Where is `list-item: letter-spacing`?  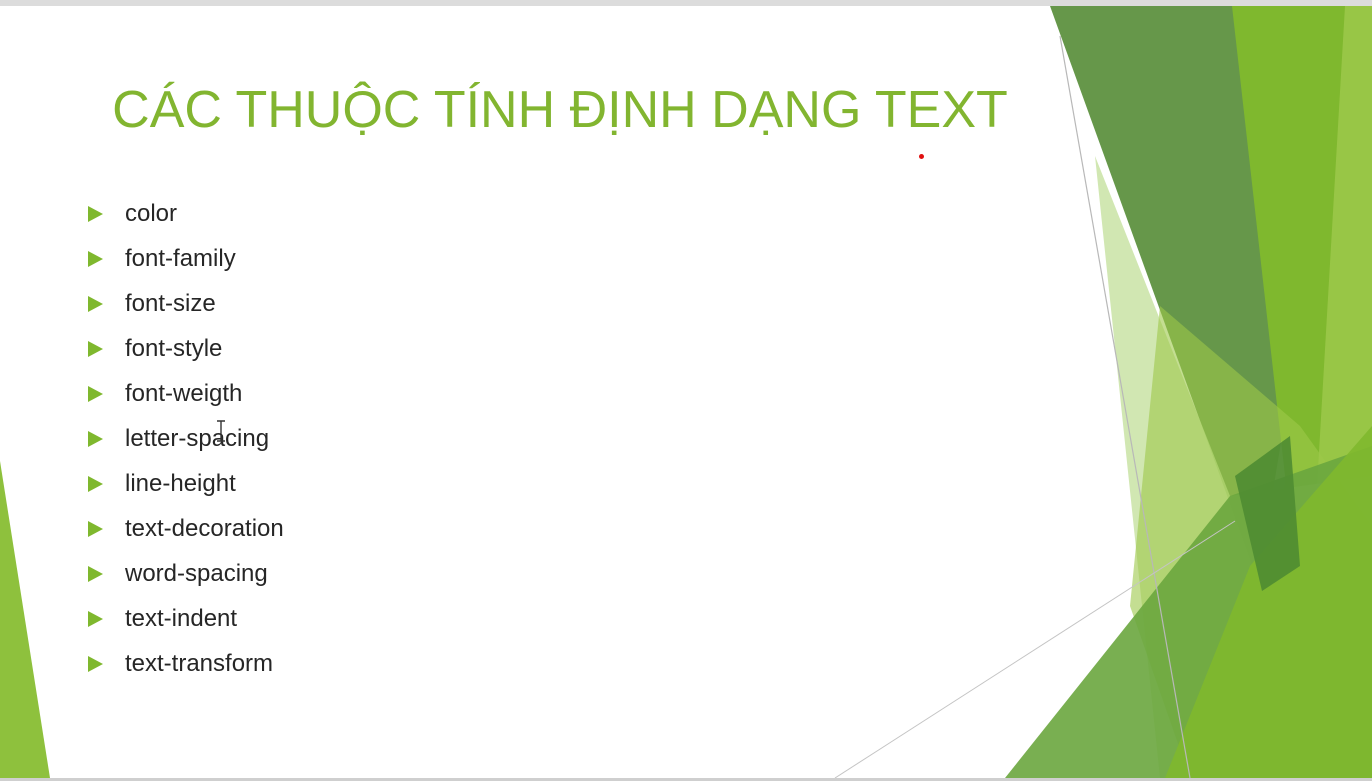
list-item: letter-spacing is located at coordinates (186, 438).